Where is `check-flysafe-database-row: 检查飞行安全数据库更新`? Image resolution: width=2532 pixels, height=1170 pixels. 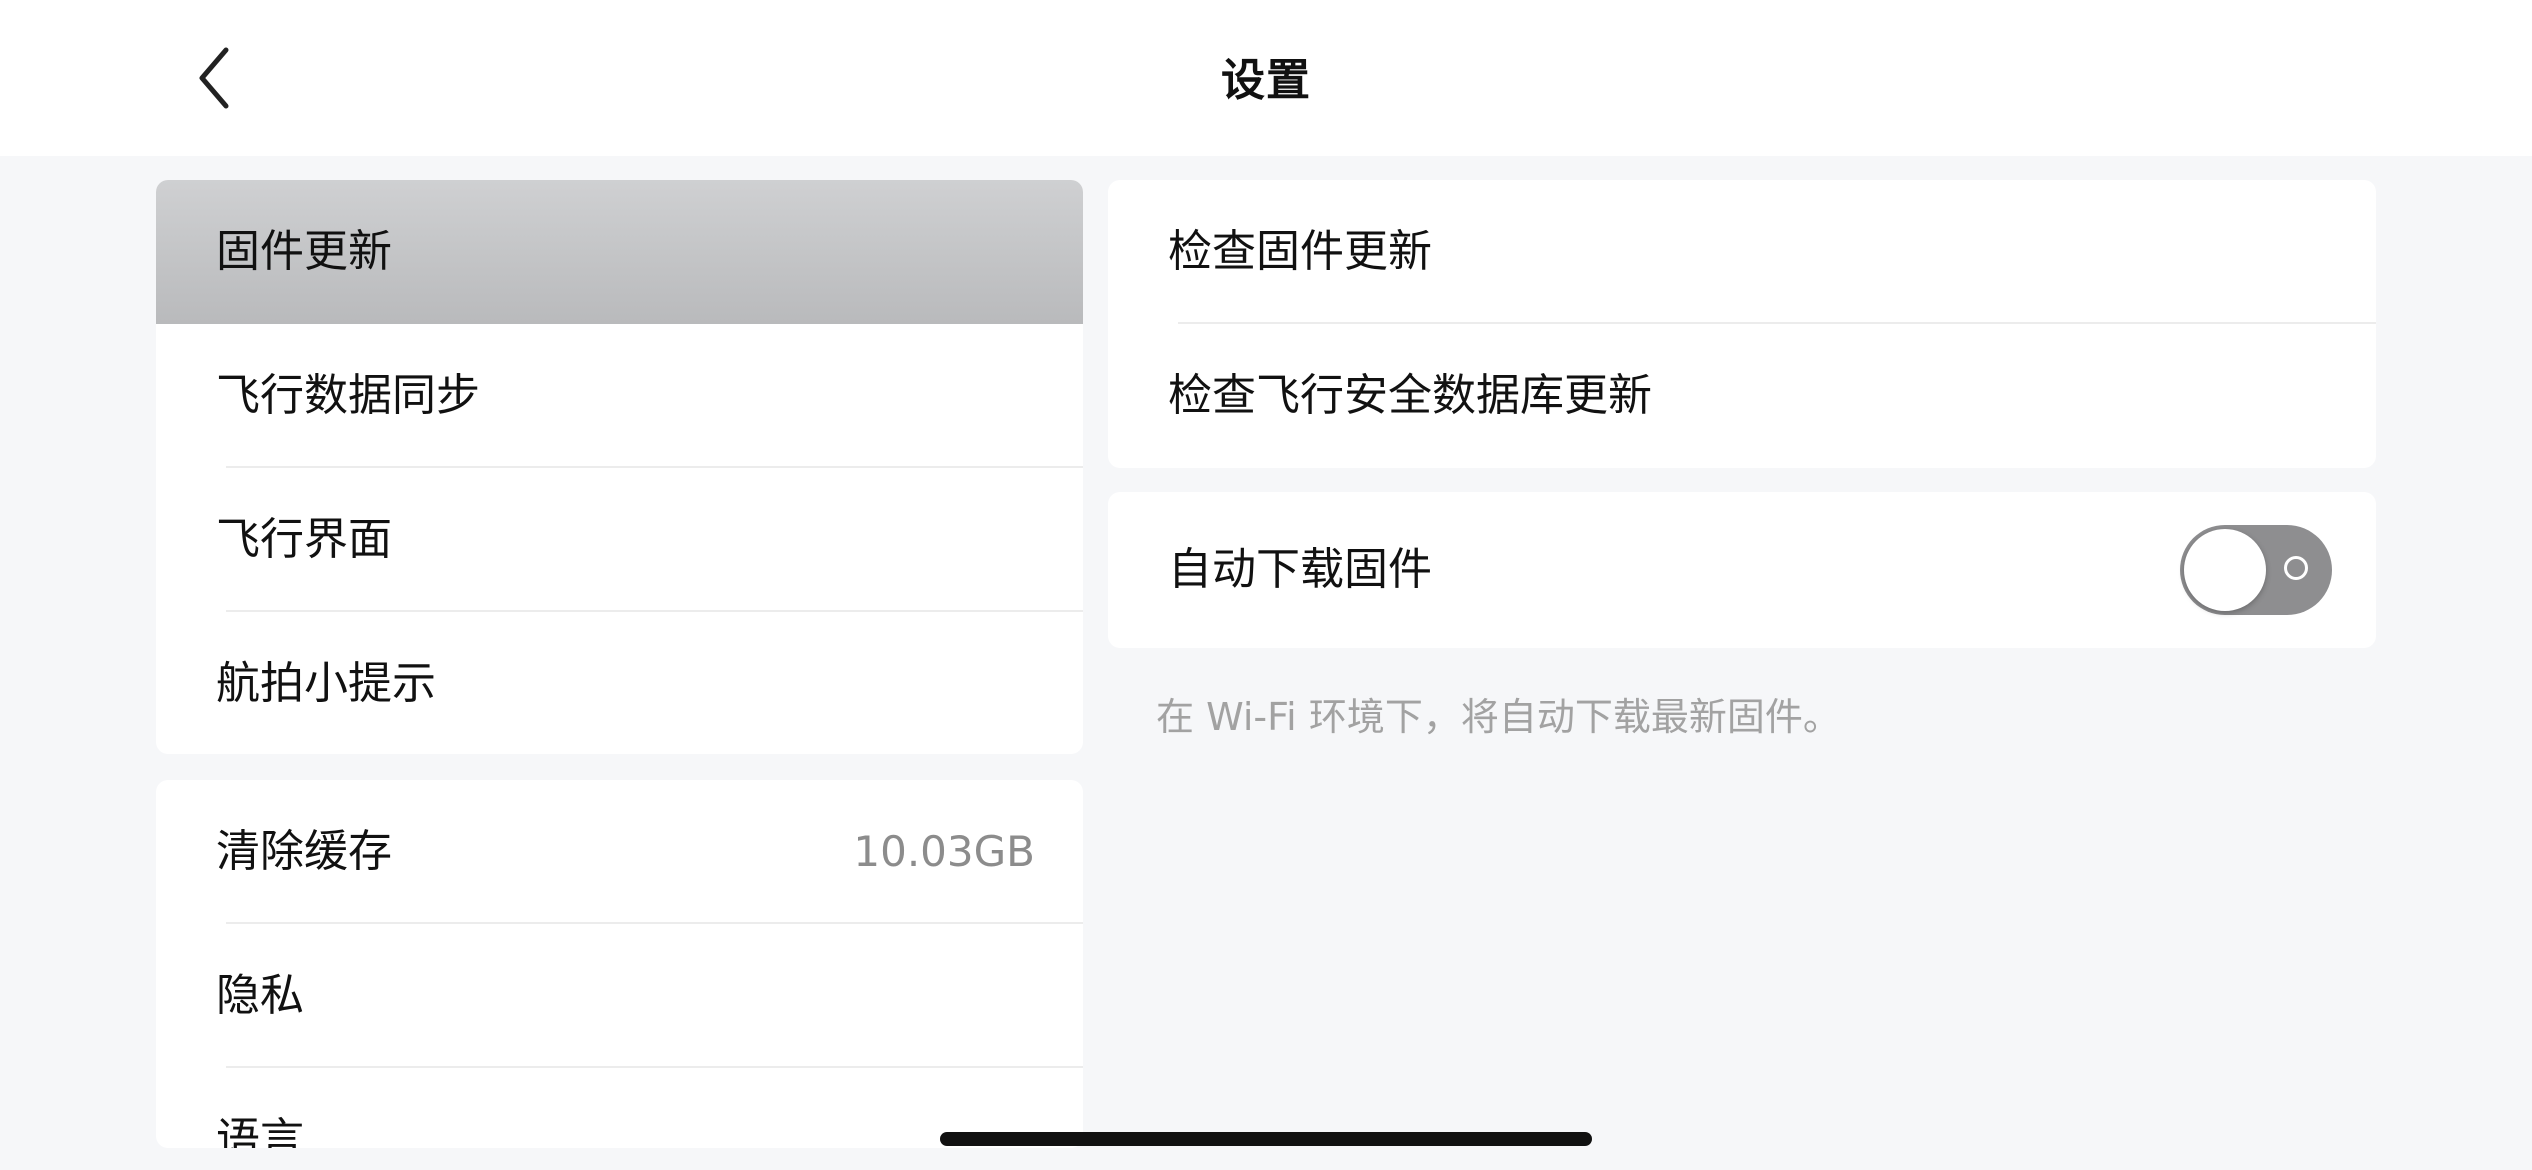 check-flysafe-database-row: 检查飞行安全数据库更新 is located at coordinates (1742, 396).